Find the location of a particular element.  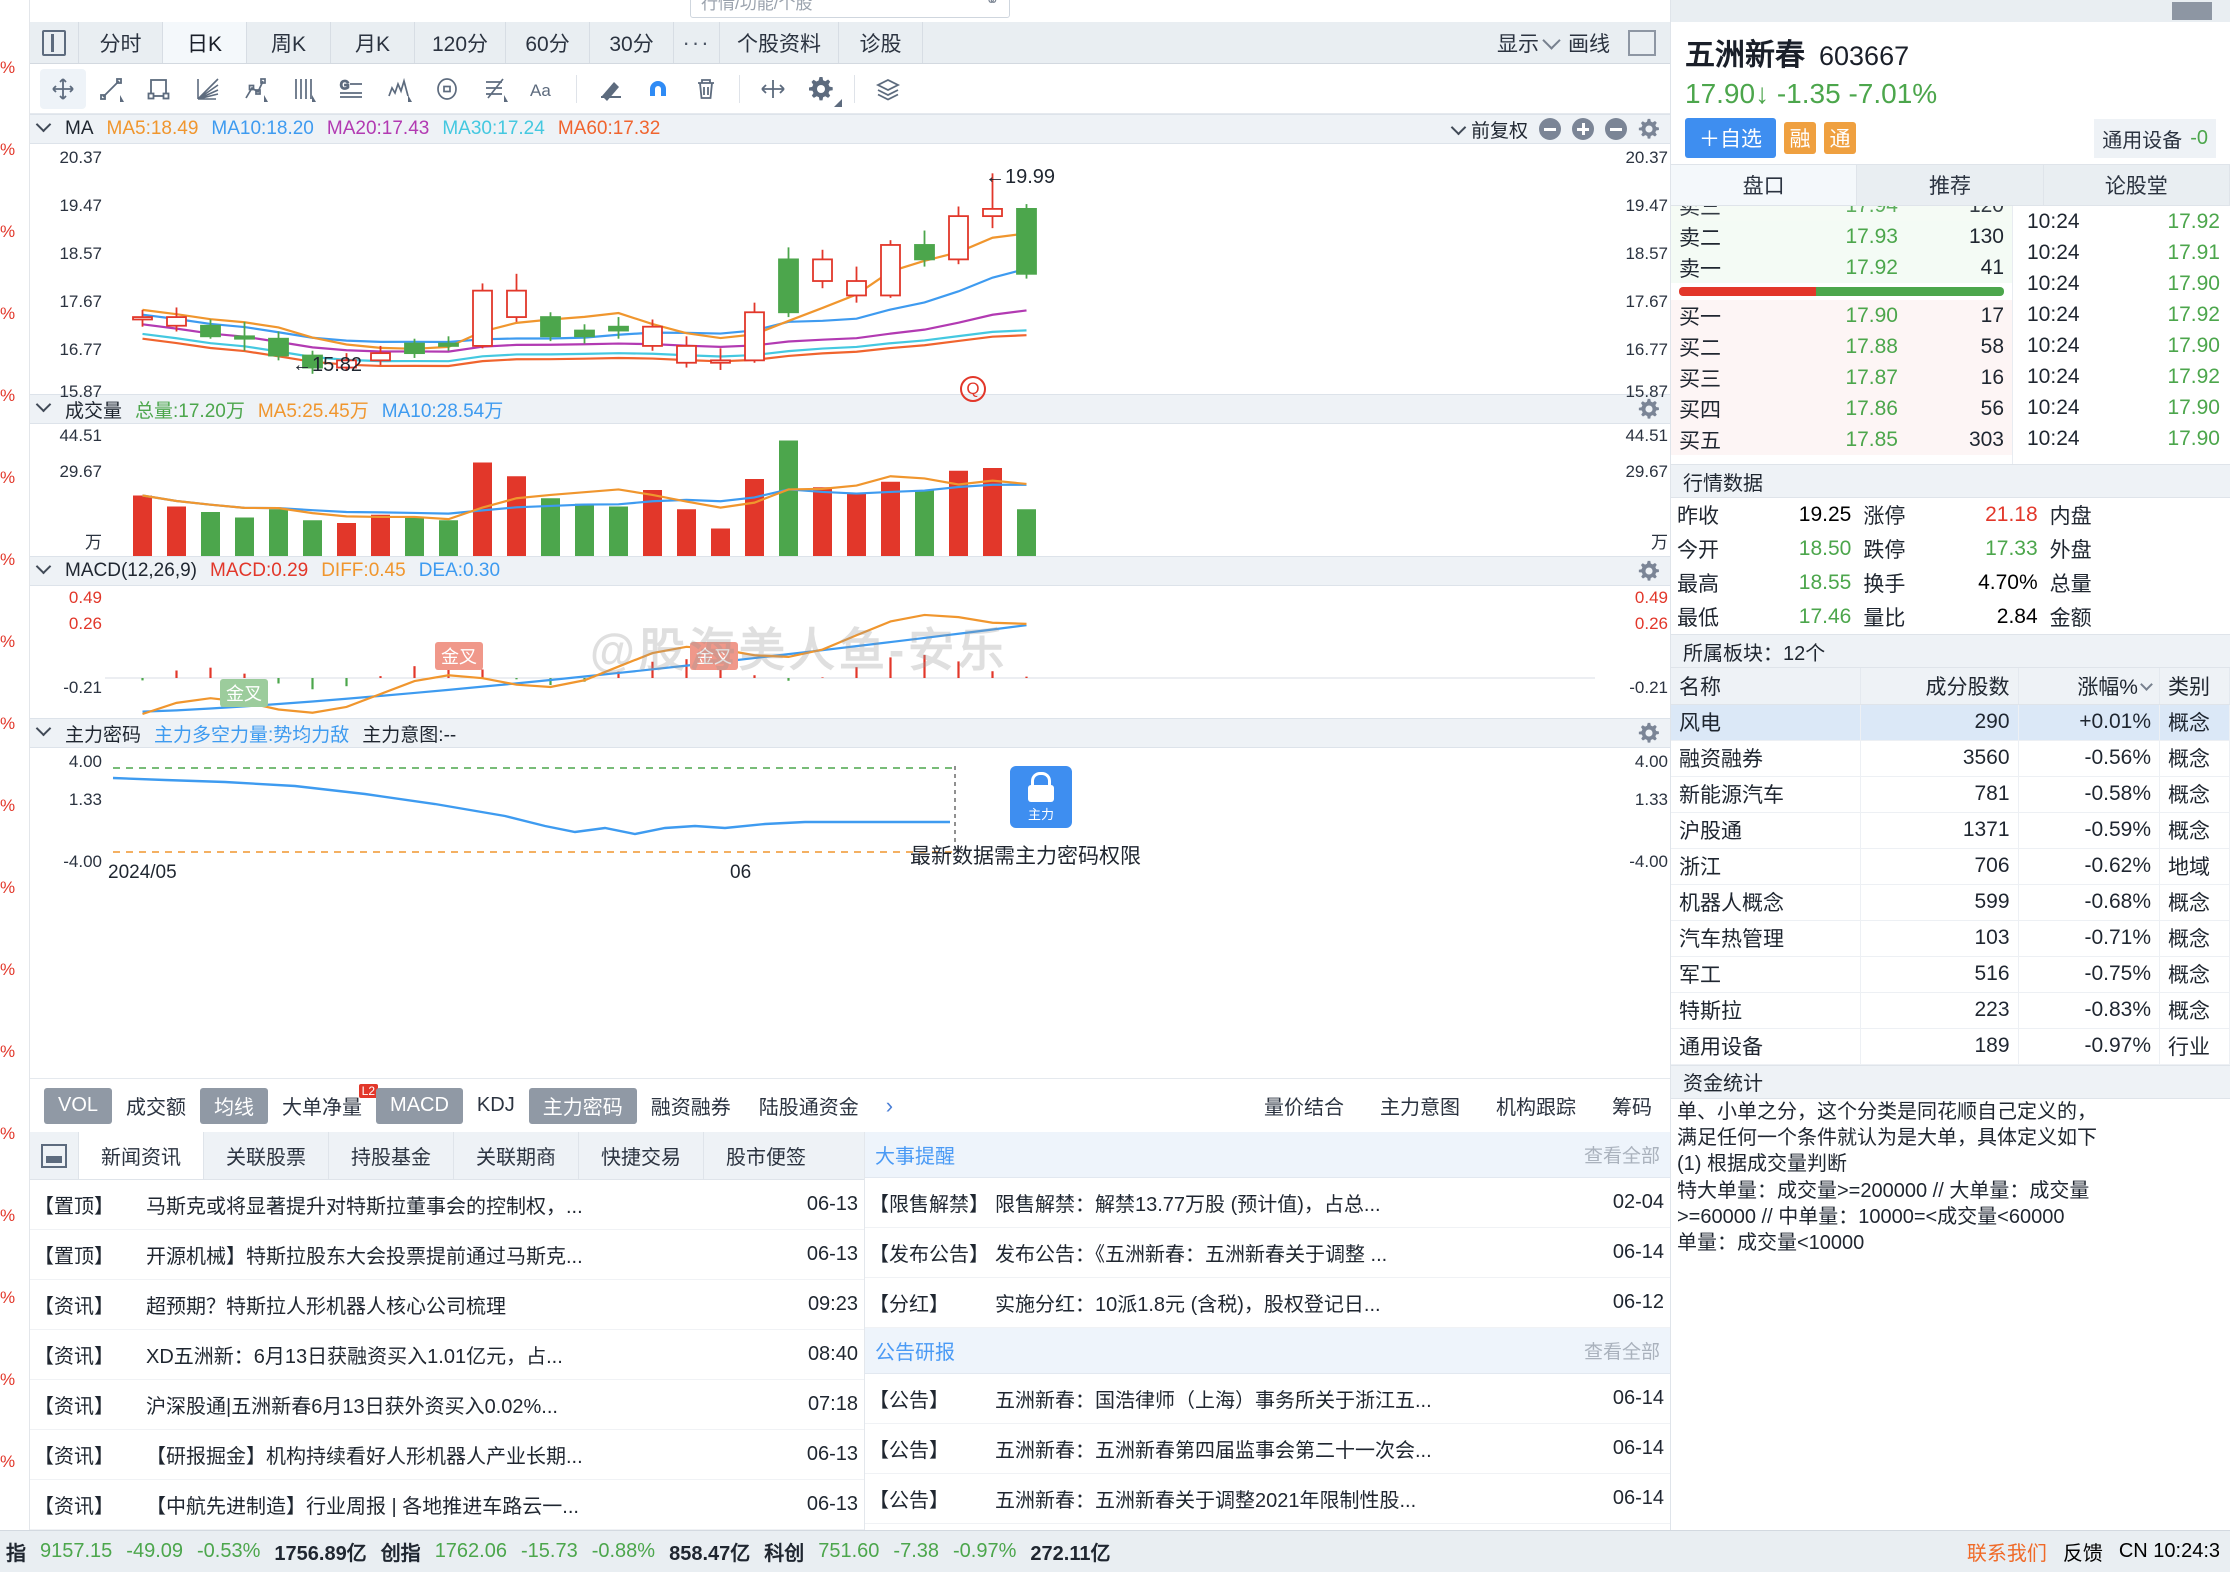

sector-chip: 通用设备 -0 is located at coordinates (2155, 138).